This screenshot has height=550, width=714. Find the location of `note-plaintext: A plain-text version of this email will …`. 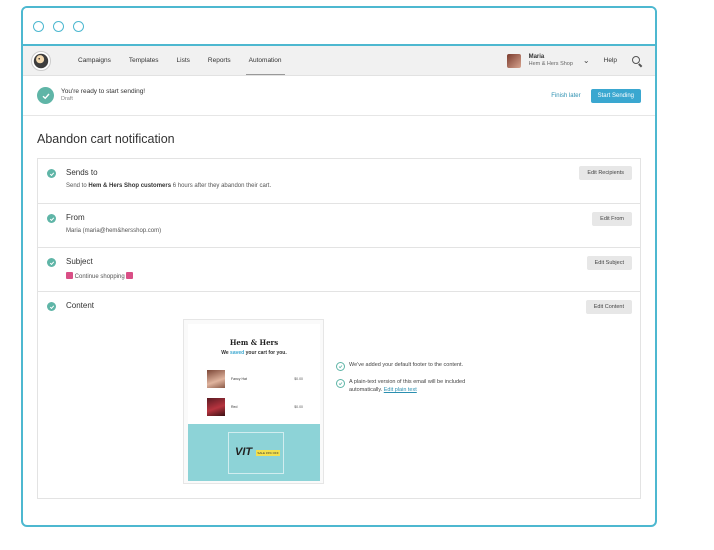

note-plaintext: A plain-text version of this email will … is located at coordinates (417, 386).